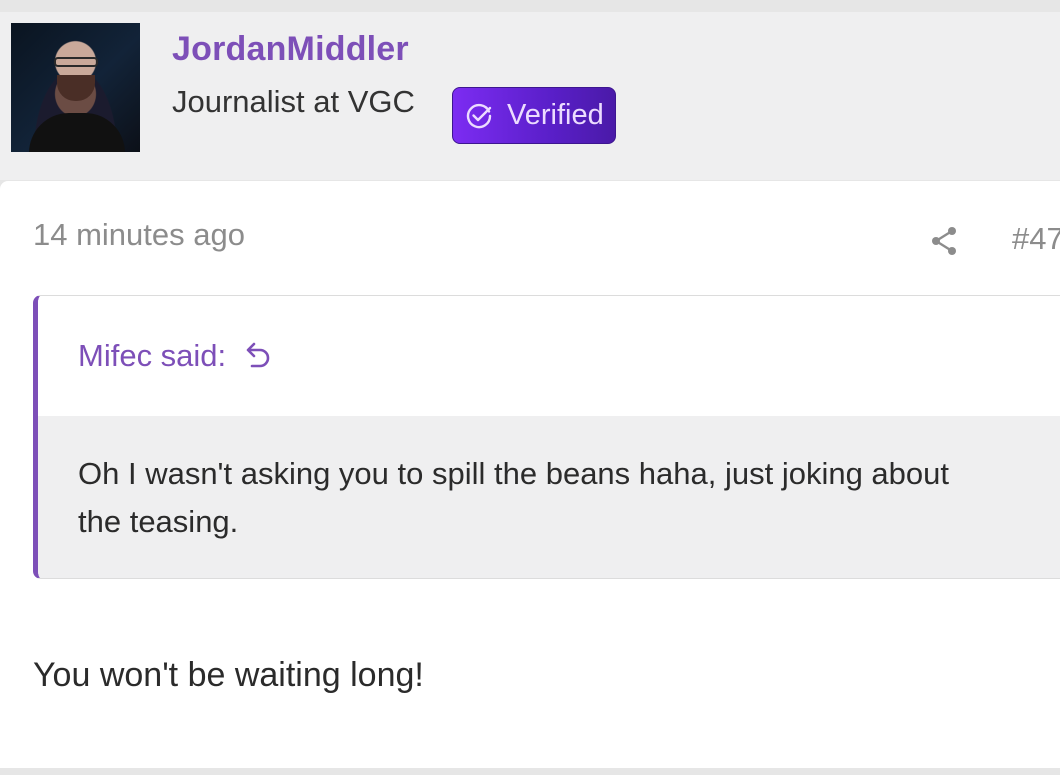  I want to click on post-number-link: #47, so click(1036, 239).